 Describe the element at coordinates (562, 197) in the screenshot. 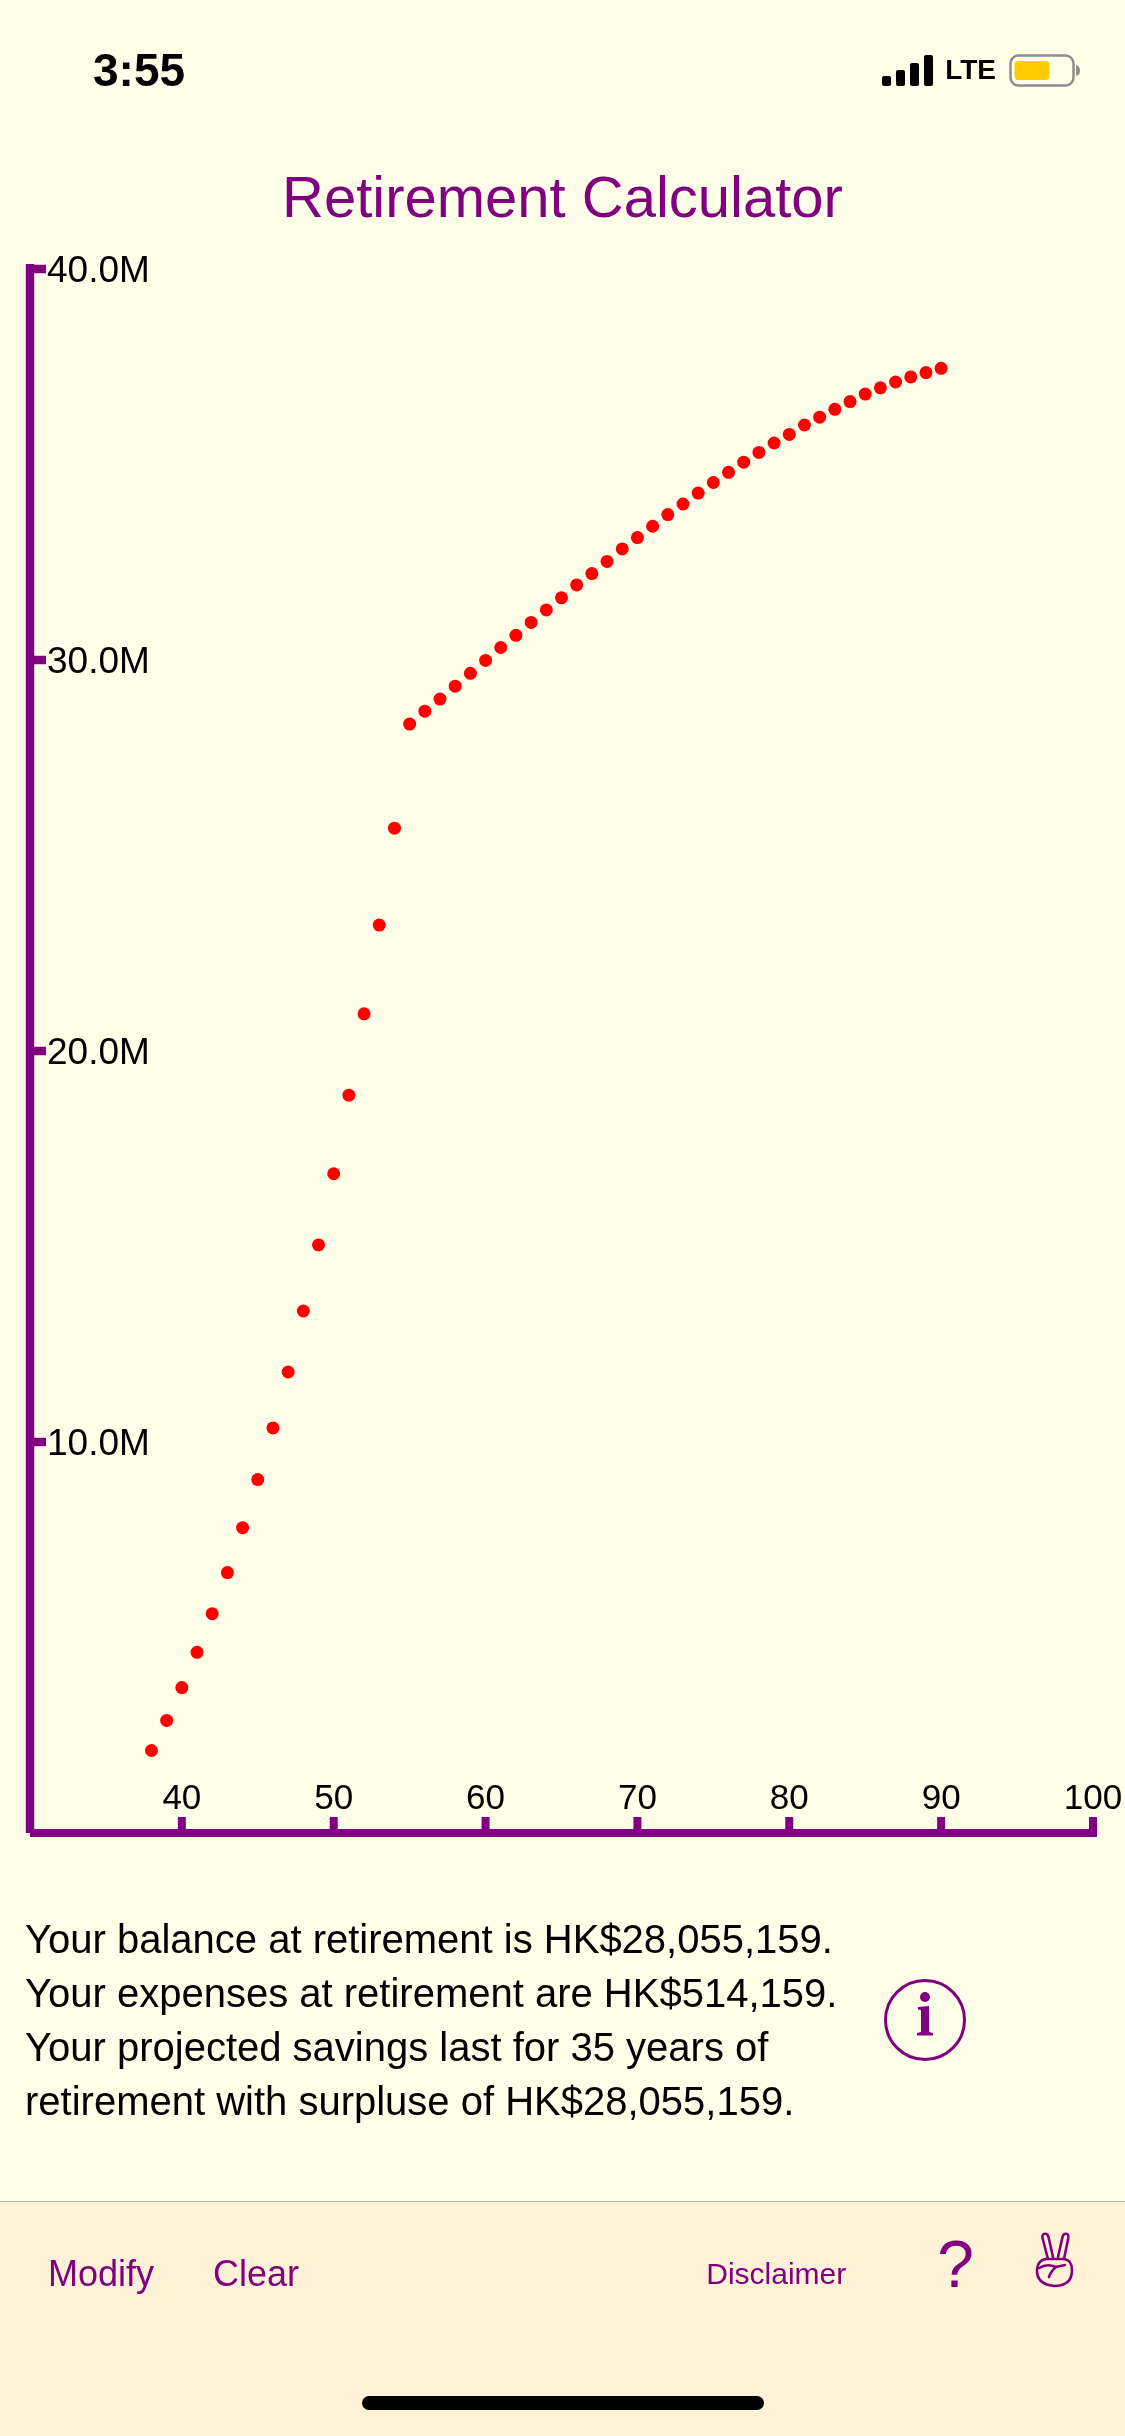

I see `screen-title: Retirement Calculator` at that location.